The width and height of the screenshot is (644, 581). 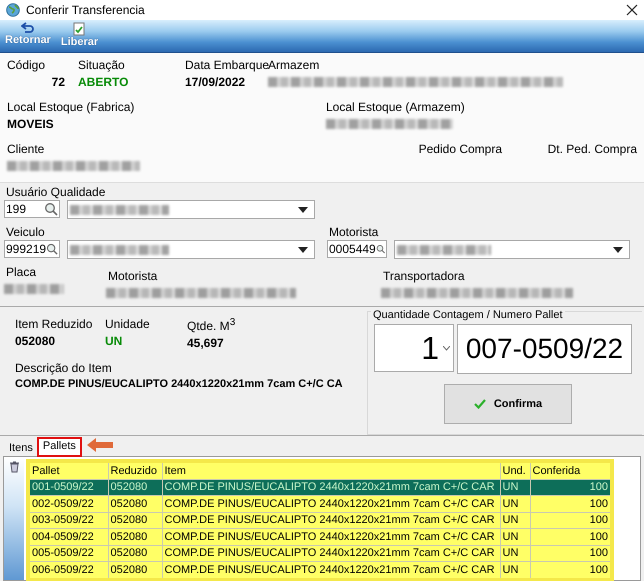 I want to click on window-title: Conferir Transferencia, so click(x=86, y=10).